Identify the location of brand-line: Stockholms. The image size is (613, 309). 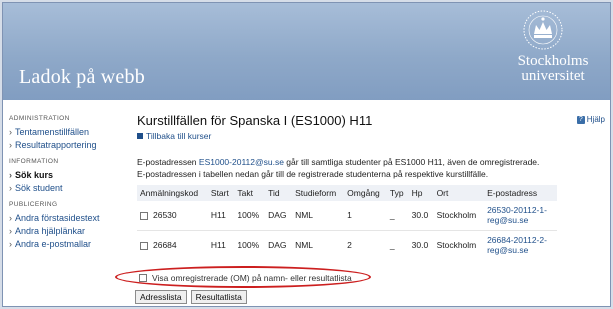
(553, 61).